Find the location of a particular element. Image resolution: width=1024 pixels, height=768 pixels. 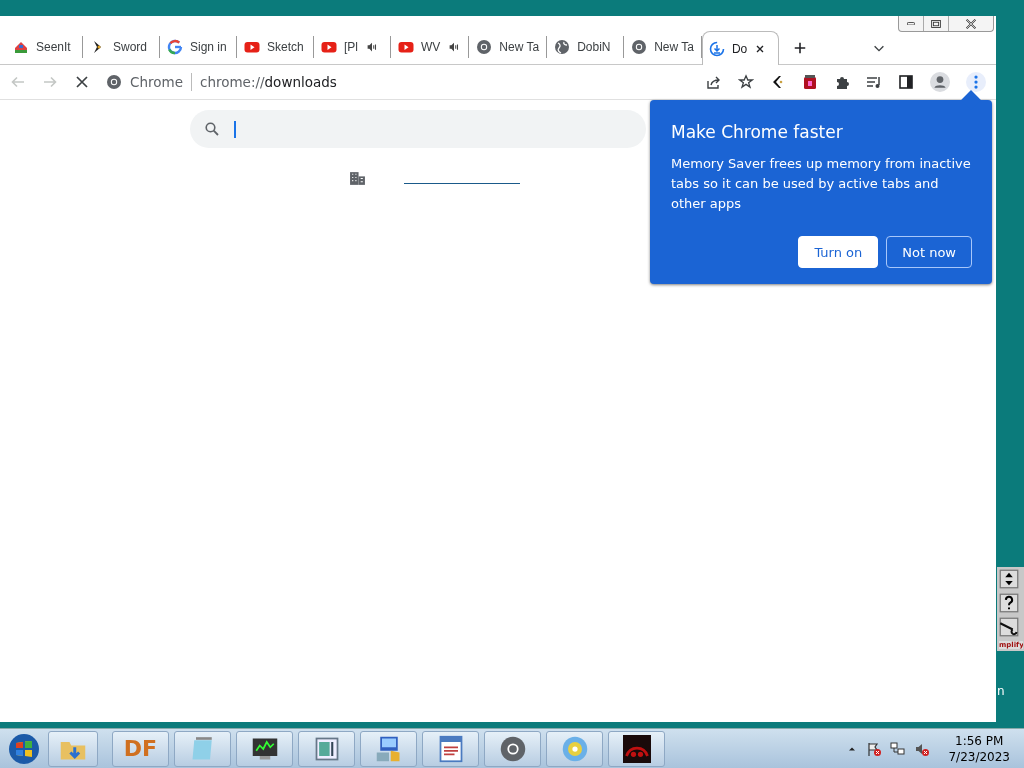

media-icon is located at coordinates (874, 82).